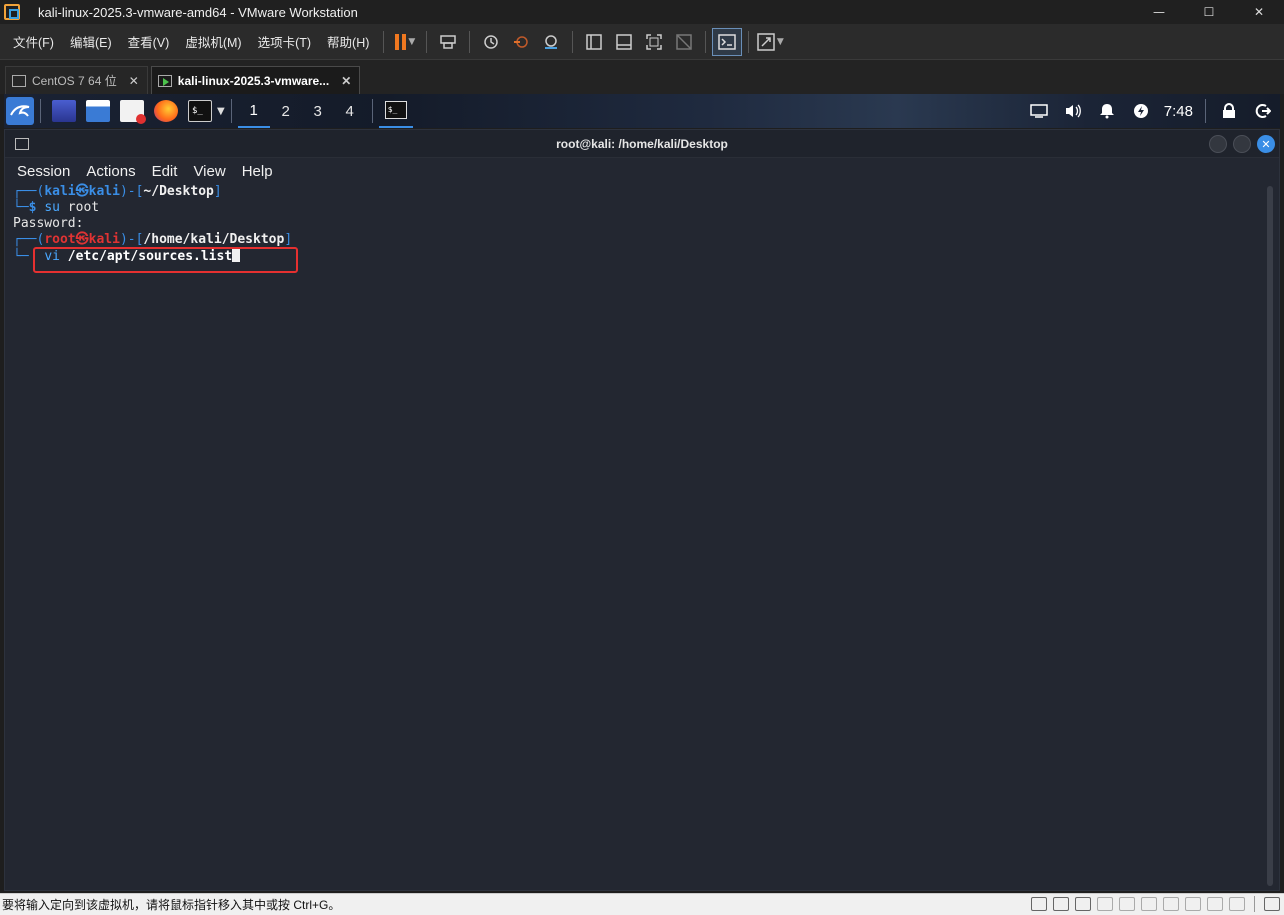 The height and width of the screenshot is (915, 1284). What do you see at coordinates (1107, 111) in the screenshot?
I see `notification-bell-icon` at bounding box center [1107, 111].